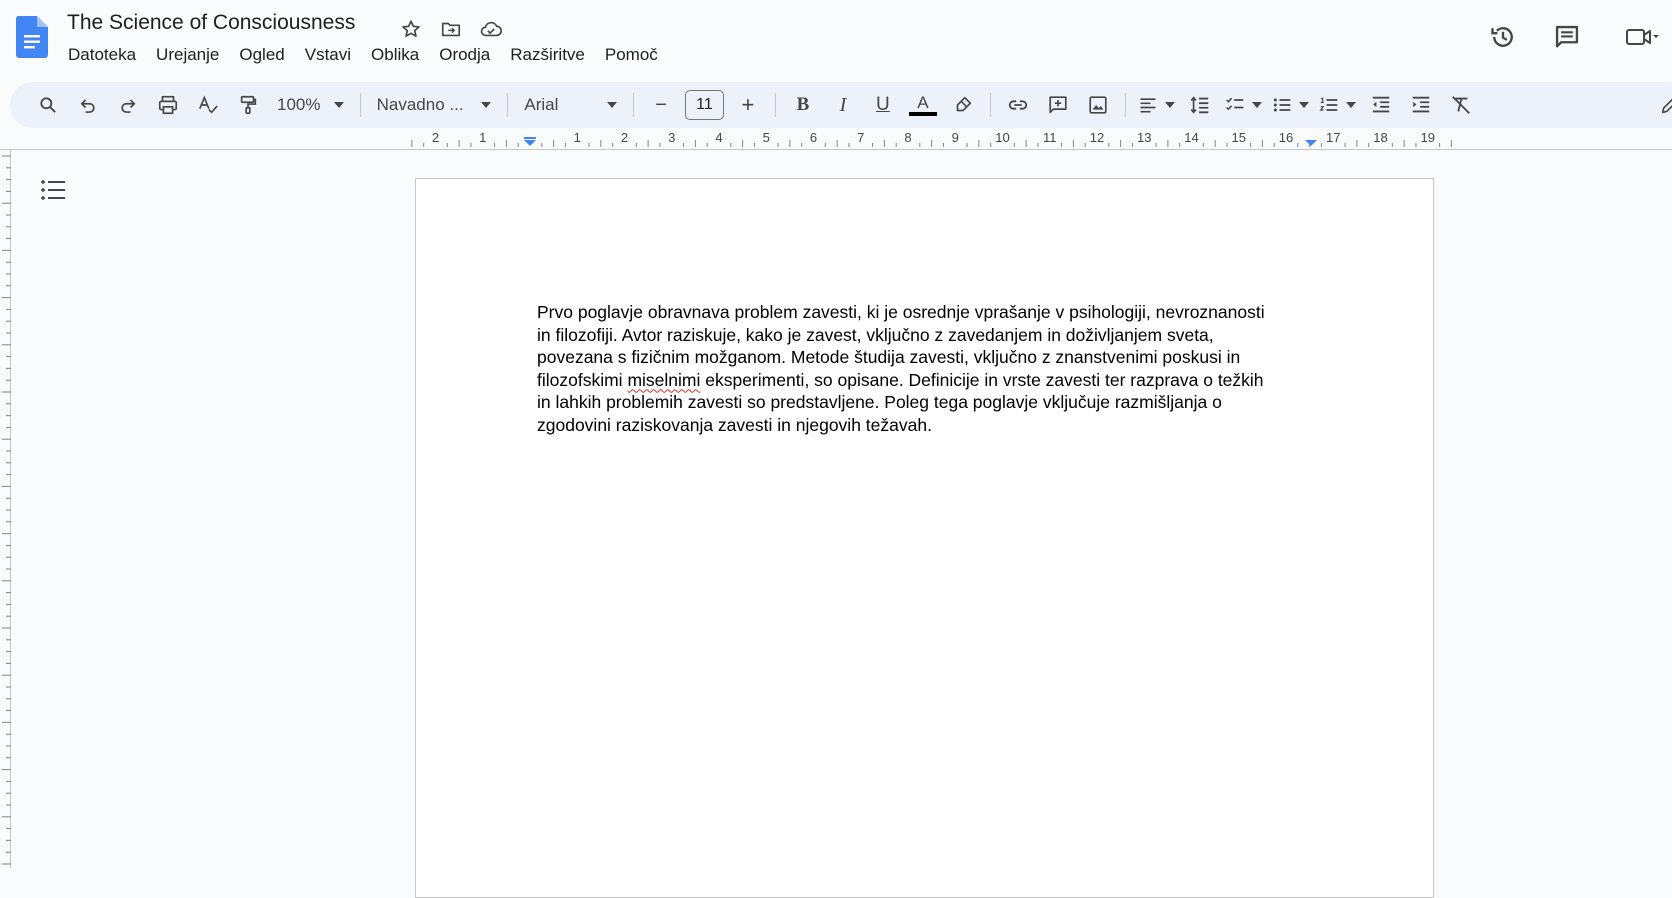 The width and height of the screenshot is (1672, 898). I want to click on increase-font-size-button: +, so click(748, 105).